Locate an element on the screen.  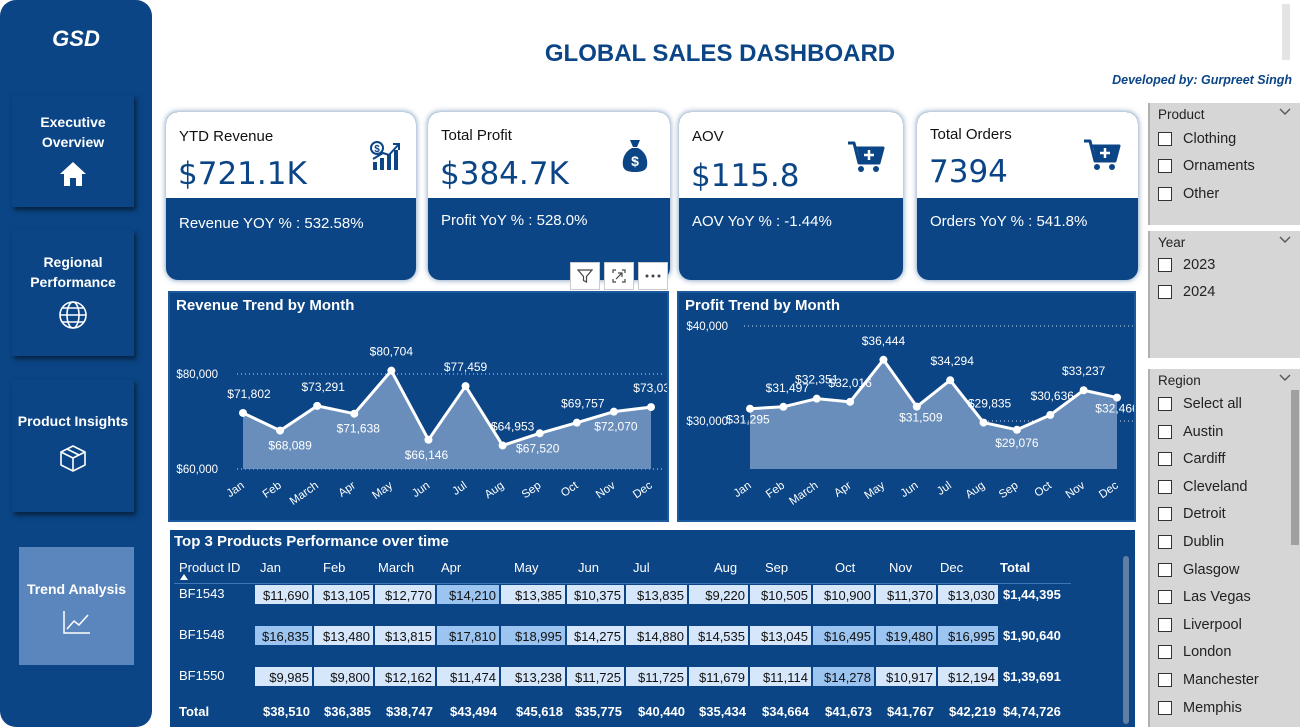
kpi-value: $115.8 is located at coordinates (745, 176).